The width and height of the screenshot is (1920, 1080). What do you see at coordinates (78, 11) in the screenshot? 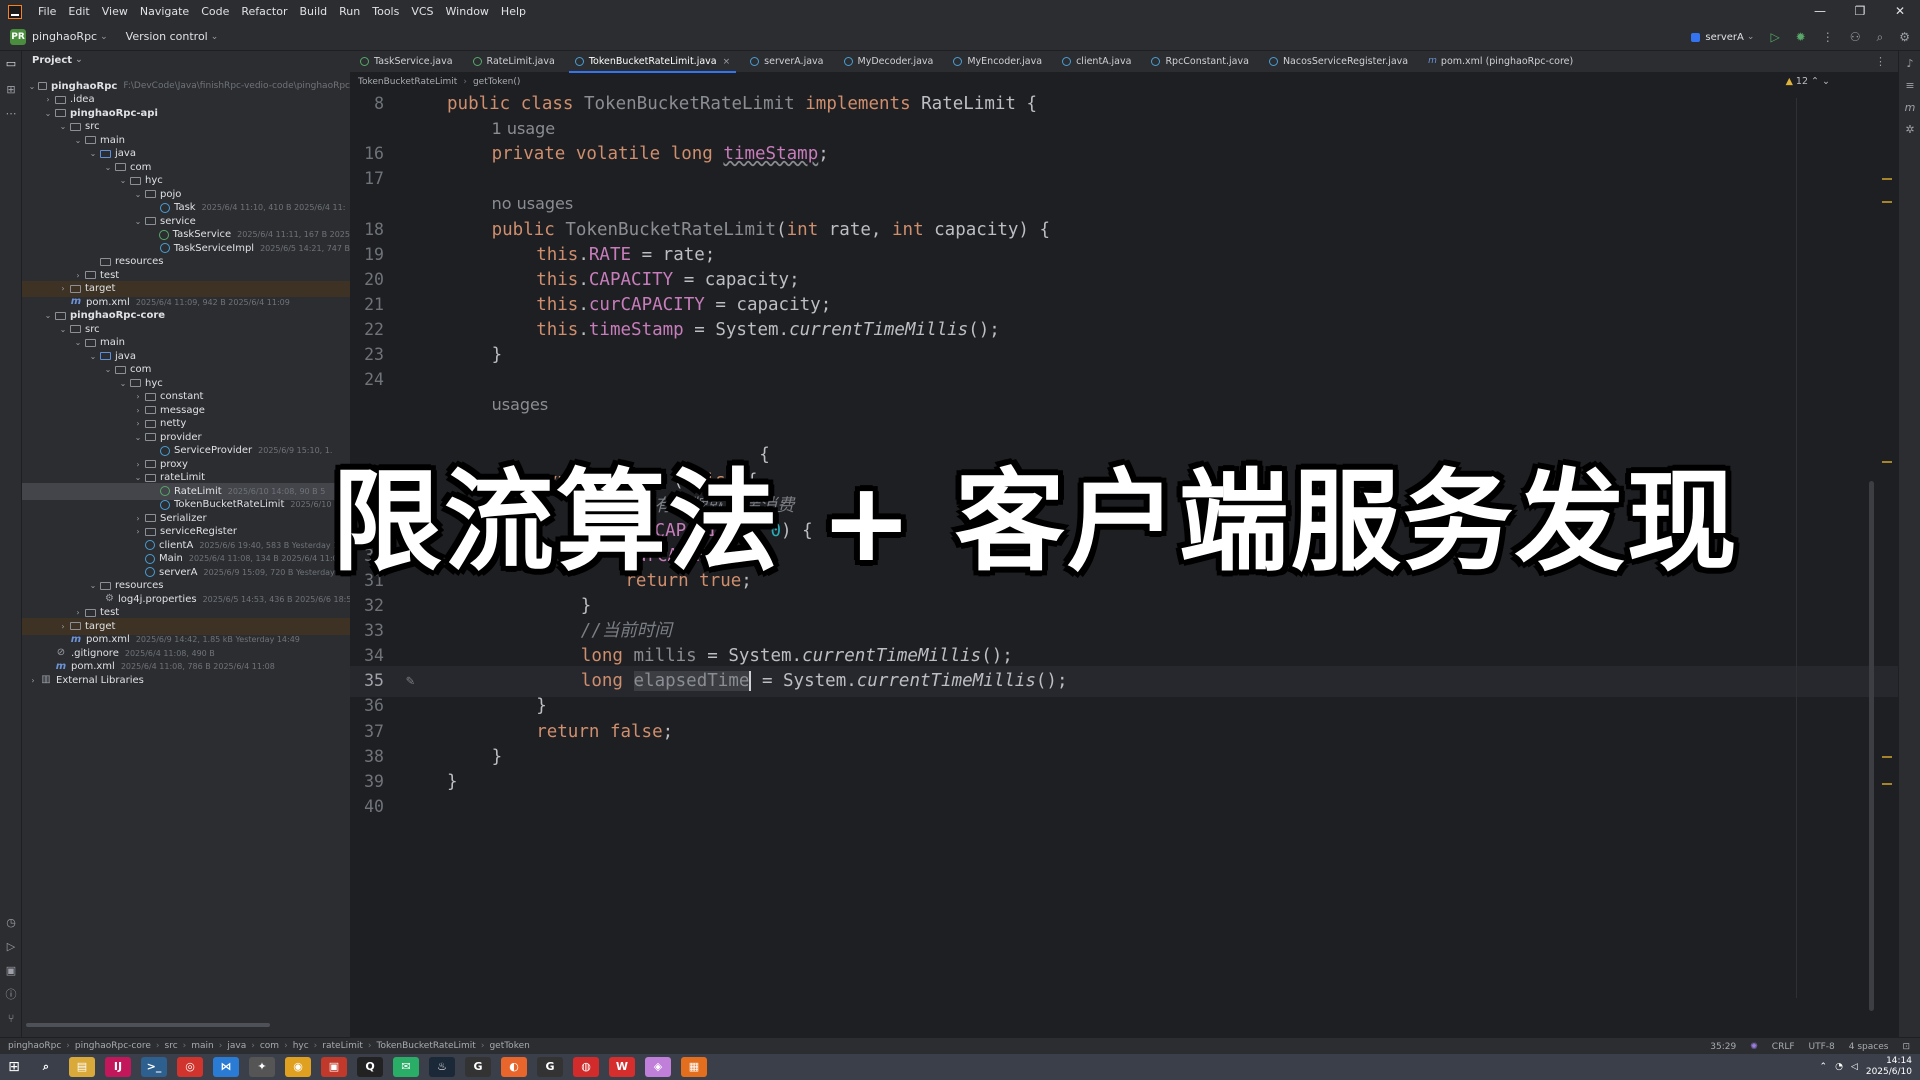
I see `menu-edit: Edit` at bounding box center [78, 11].